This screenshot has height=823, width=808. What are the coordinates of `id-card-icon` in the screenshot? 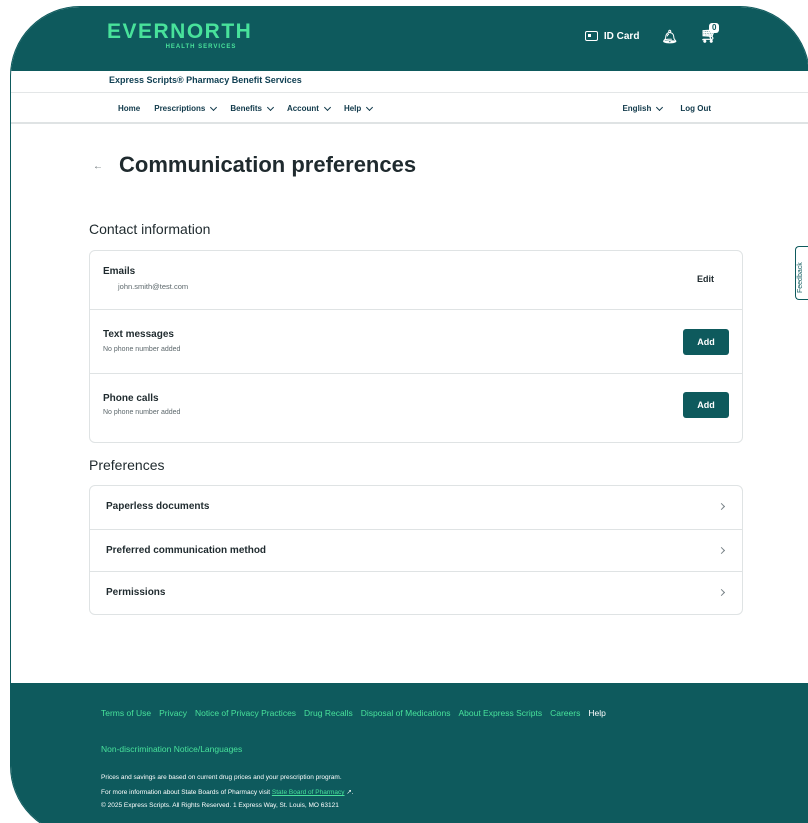 It's located at (591, 36).